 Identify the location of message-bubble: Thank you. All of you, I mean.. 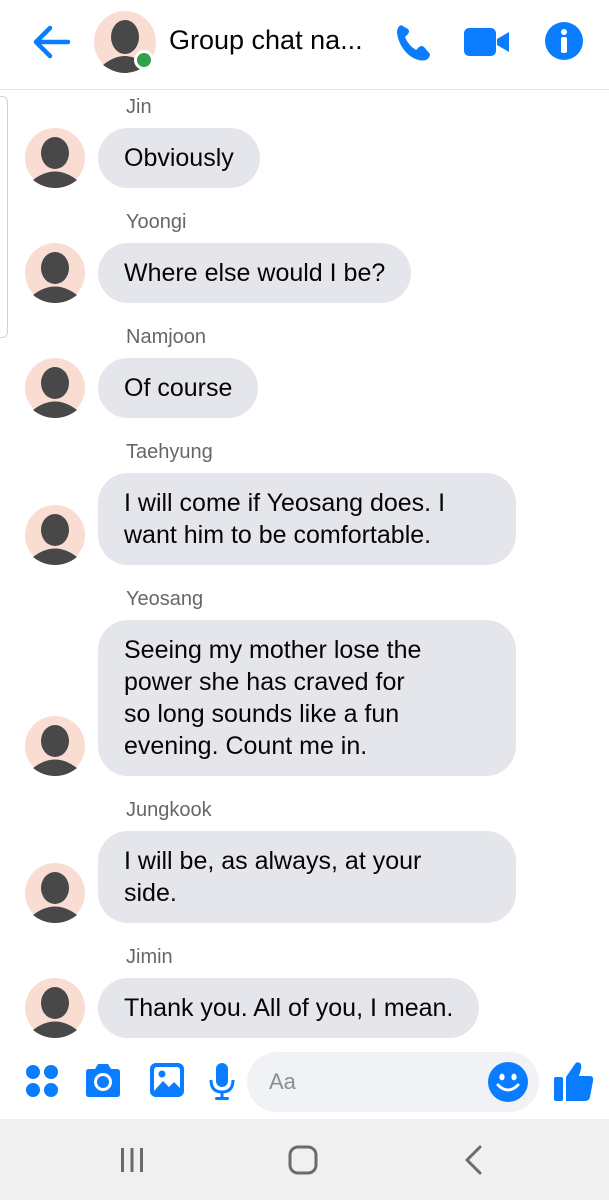
(289, 1008).